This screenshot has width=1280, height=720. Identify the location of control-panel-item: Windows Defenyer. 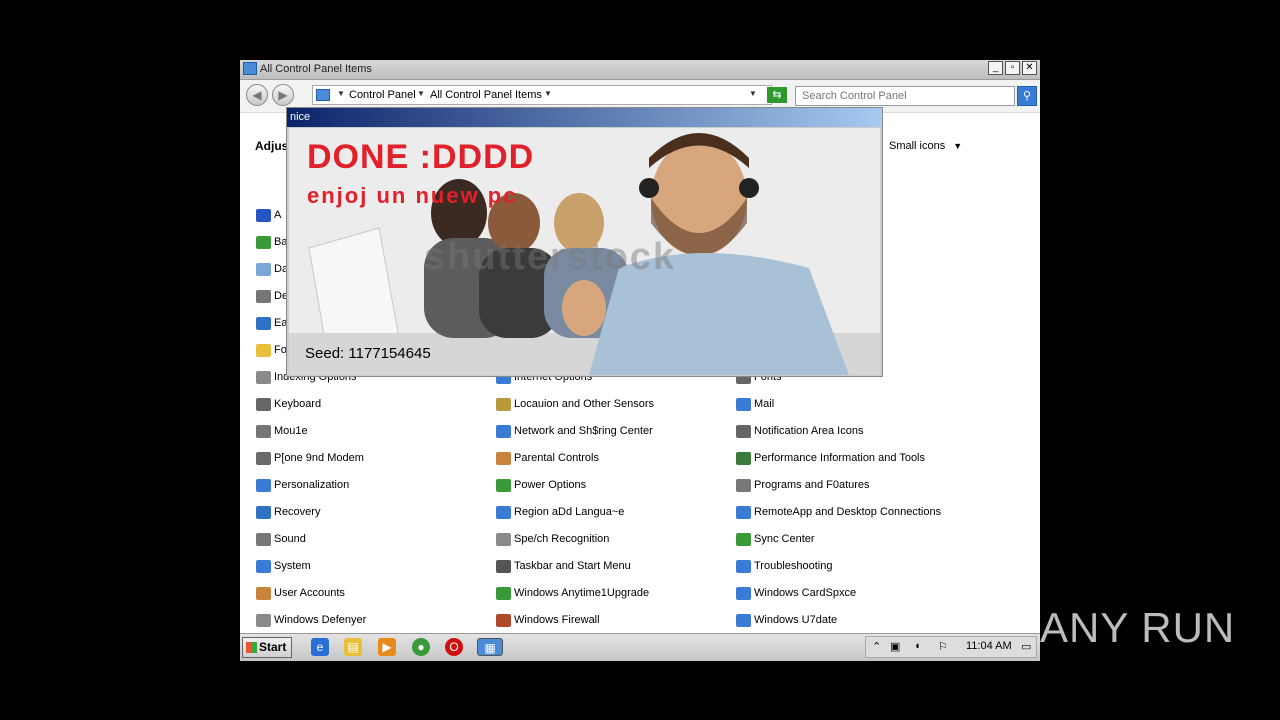
(311, 620).